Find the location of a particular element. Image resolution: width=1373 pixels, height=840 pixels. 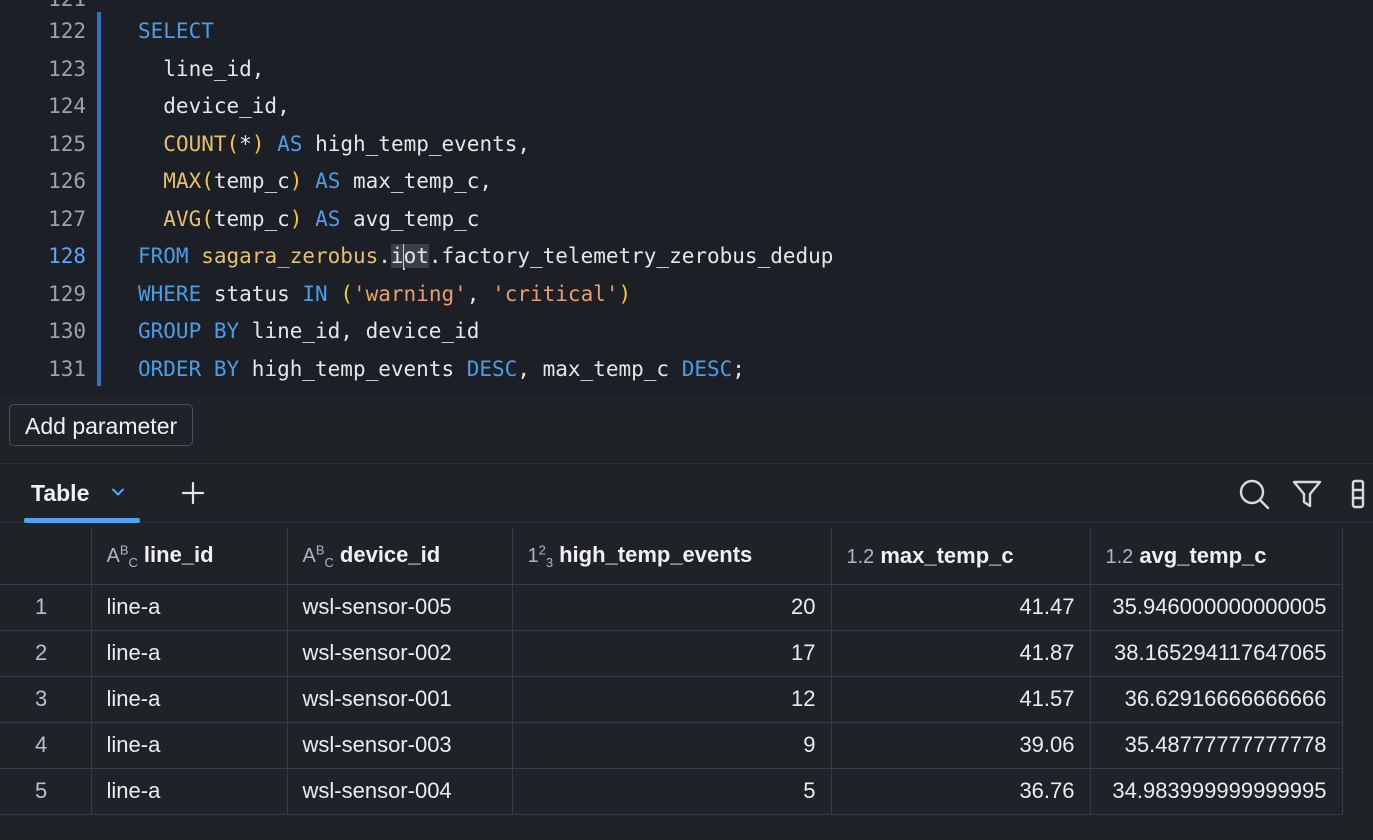

cell-high-temp-events: 5 is located at coordinates (671, 791).